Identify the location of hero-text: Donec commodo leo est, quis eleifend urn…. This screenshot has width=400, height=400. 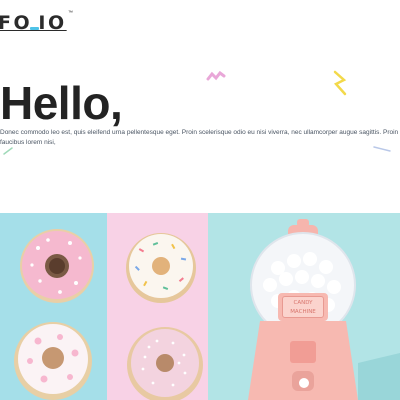
(199, 137).